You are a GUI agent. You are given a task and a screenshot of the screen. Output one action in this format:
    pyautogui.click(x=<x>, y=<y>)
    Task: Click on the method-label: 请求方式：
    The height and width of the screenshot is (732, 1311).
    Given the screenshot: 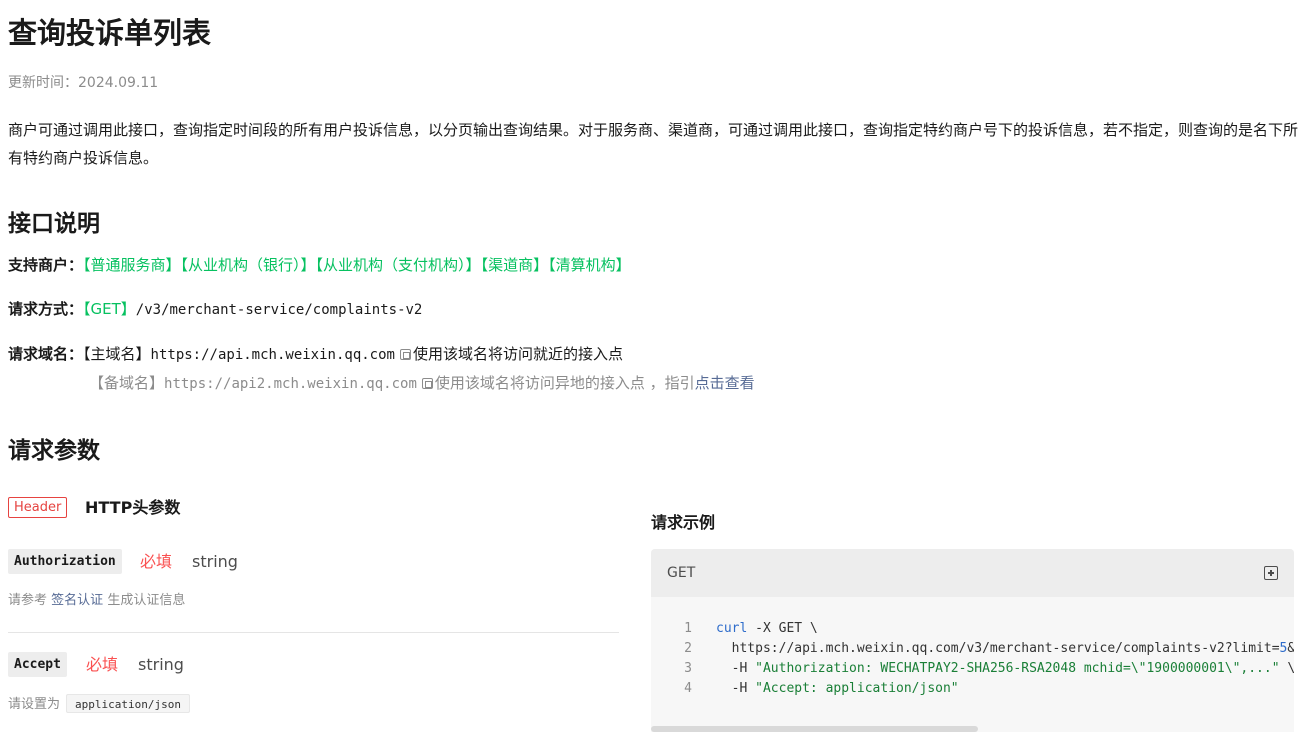 What is the action you would take?
    pyautogui.click(x=46, y=309)
    